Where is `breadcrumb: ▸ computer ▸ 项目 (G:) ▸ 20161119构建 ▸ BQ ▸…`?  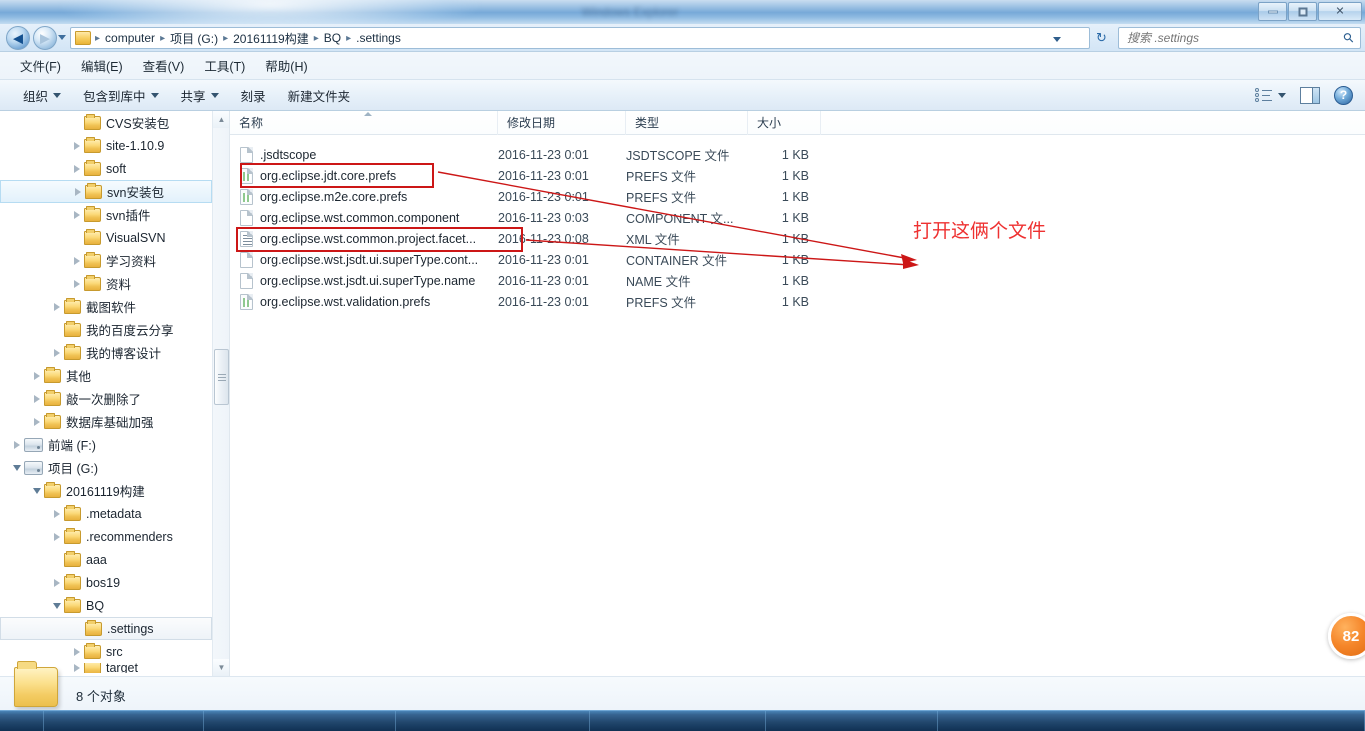 breadcrumb: ▸ computer ▸ 项目 (G:) ▸ 20161119构建 ▸ BQ ▸… is located at coordinates (580, 38).